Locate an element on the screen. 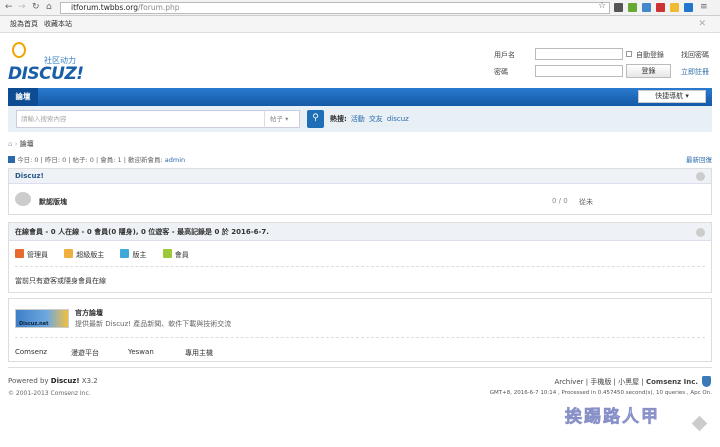  search-bar: 請輸入搜索內容 帖子 ▾ ⚲ 熱搜: 活動 交友 discuz is located at coordinates (360, 119).